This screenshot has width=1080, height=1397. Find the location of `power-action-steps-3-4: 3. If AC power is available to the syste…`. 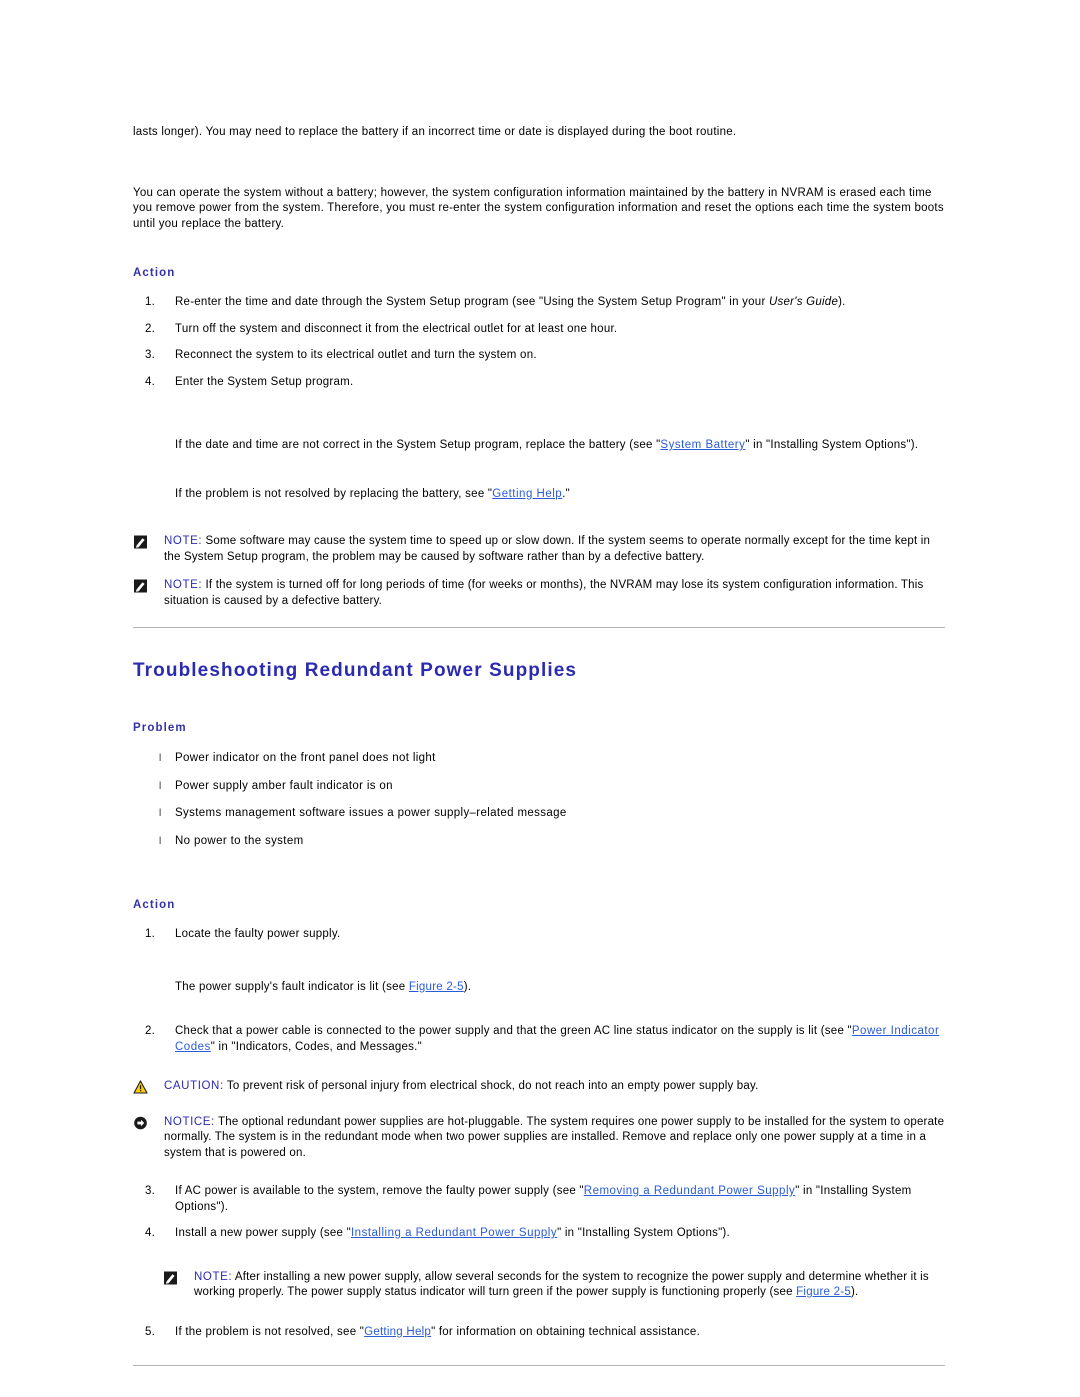

power-action-steps-3-4: 3. If AC power is available to the syste… is located at coordinates (539, 1213).